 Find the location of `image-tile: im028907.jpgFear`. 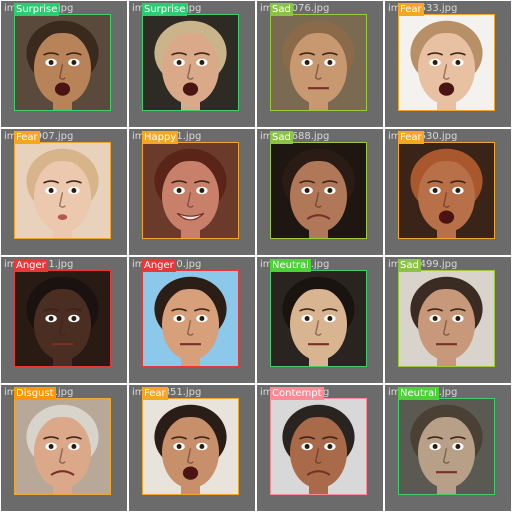

image-tile: im028907.jpgFear is located at coordinates (64, 192).